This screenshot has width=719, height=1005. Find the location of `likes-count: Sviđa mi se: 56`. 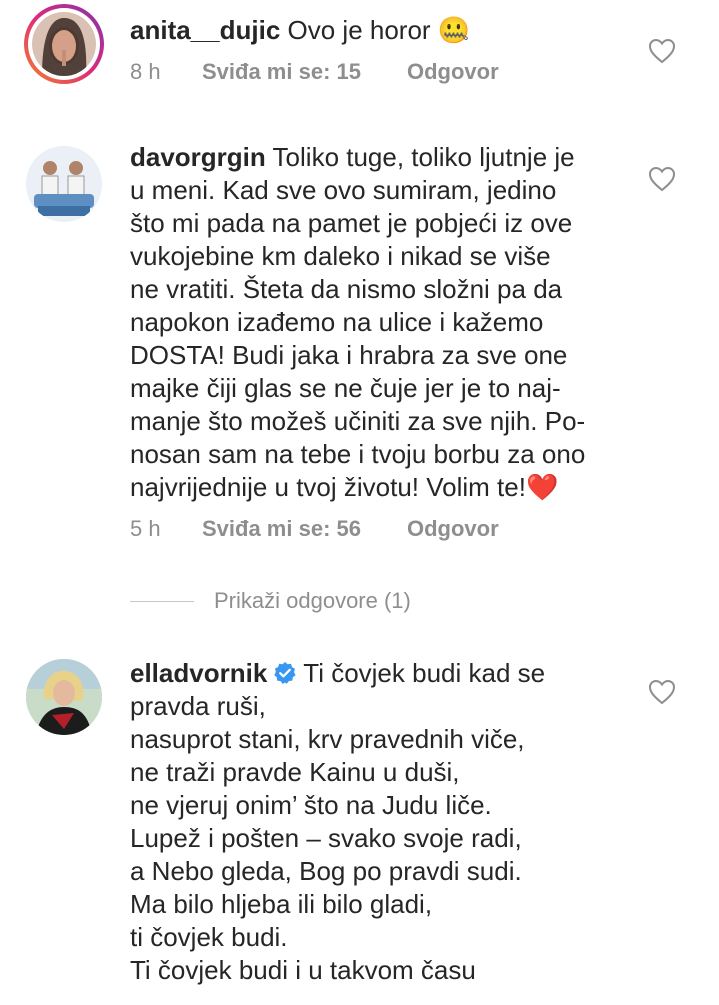

likes-count: Sviđa mi se: 56 is located at coordinates (304, 529).